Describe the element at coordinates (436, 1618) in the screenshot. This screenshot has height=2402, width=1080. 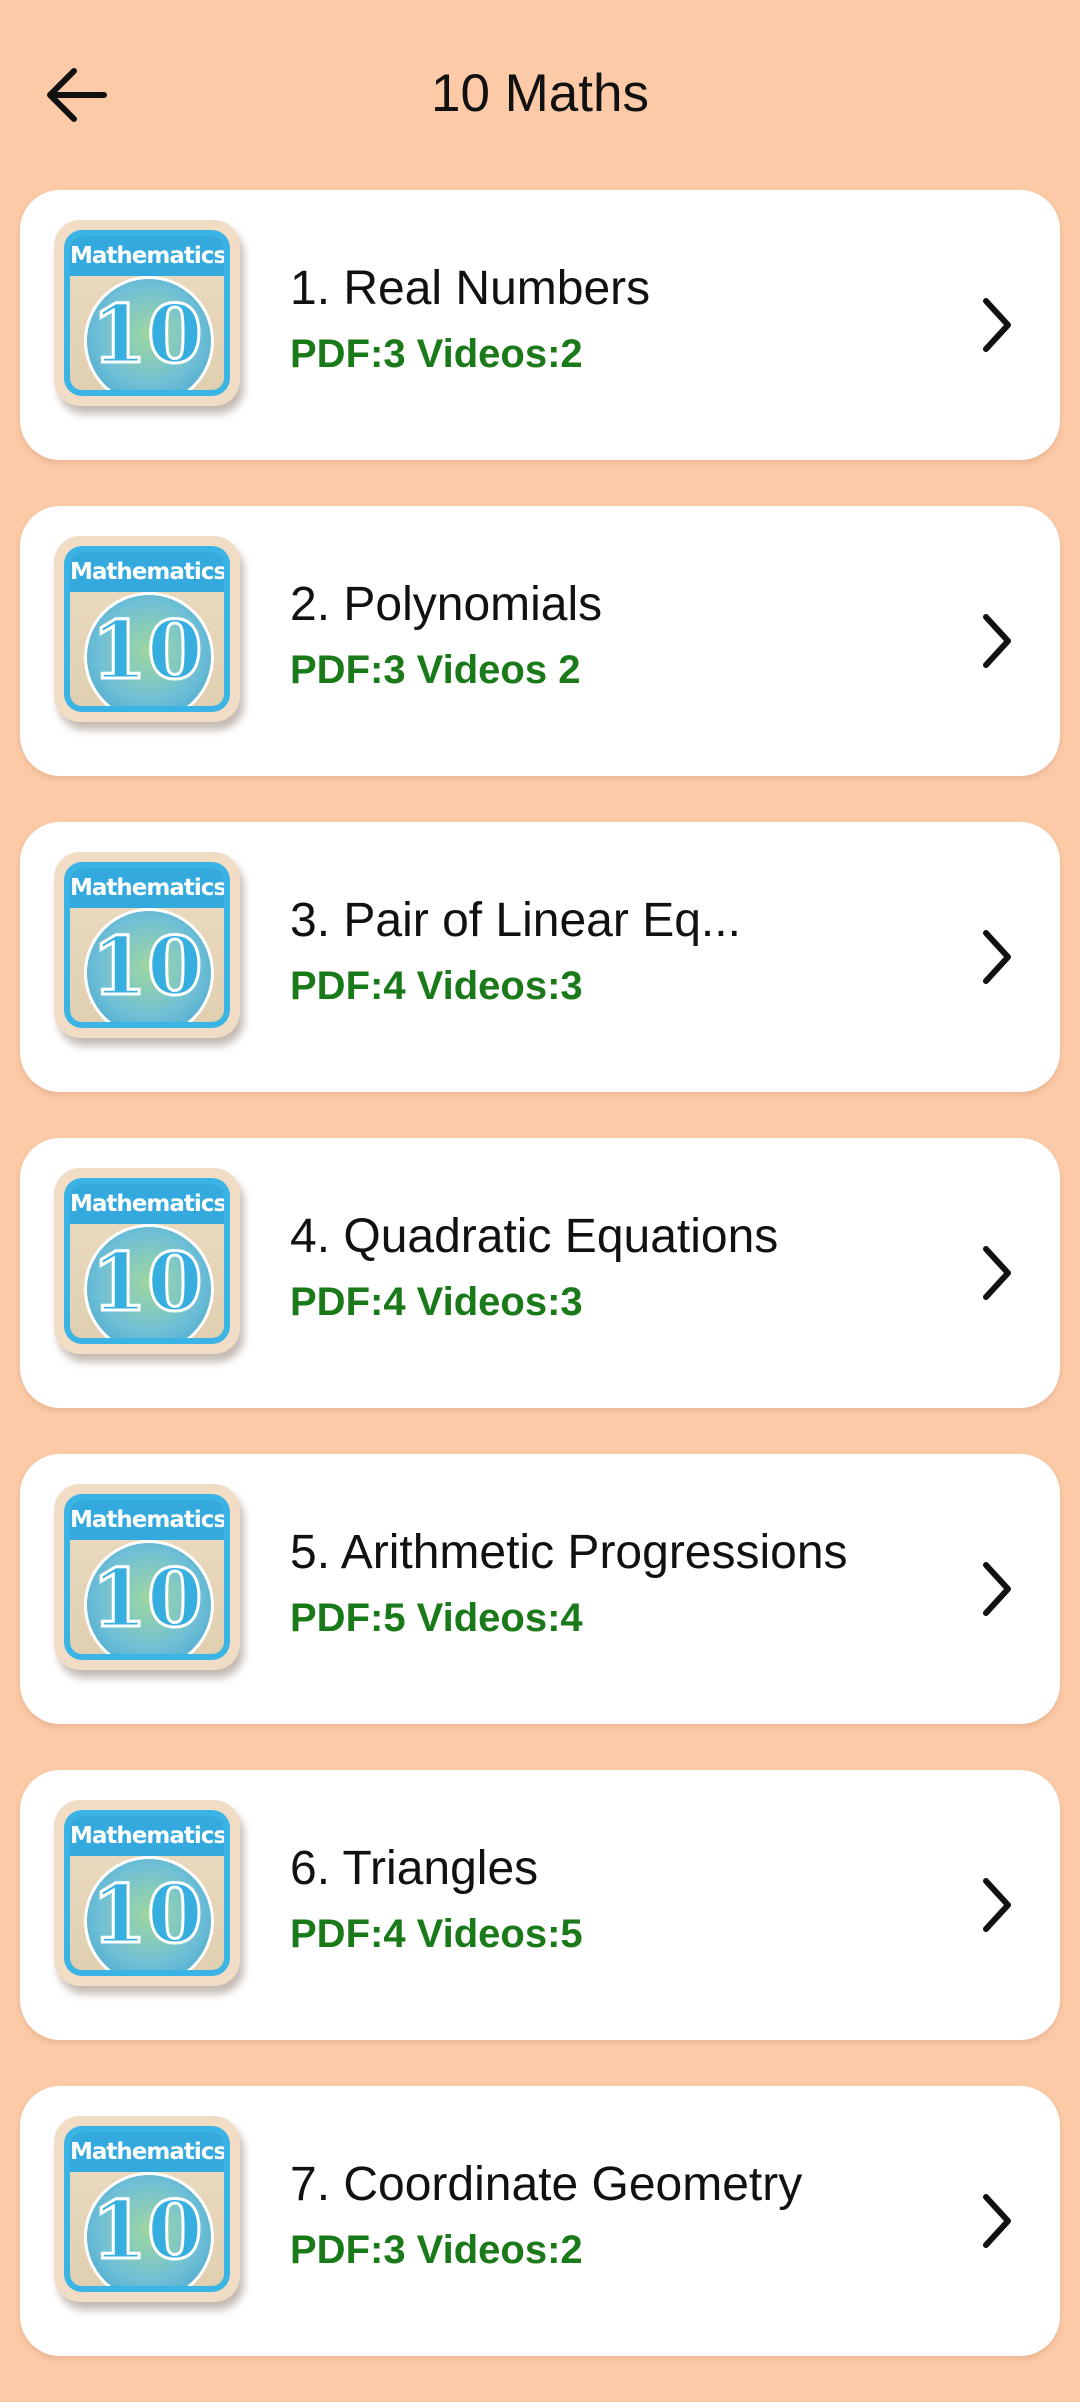
I see `chapter-meta: PDF:5 Videos:4` at that location.